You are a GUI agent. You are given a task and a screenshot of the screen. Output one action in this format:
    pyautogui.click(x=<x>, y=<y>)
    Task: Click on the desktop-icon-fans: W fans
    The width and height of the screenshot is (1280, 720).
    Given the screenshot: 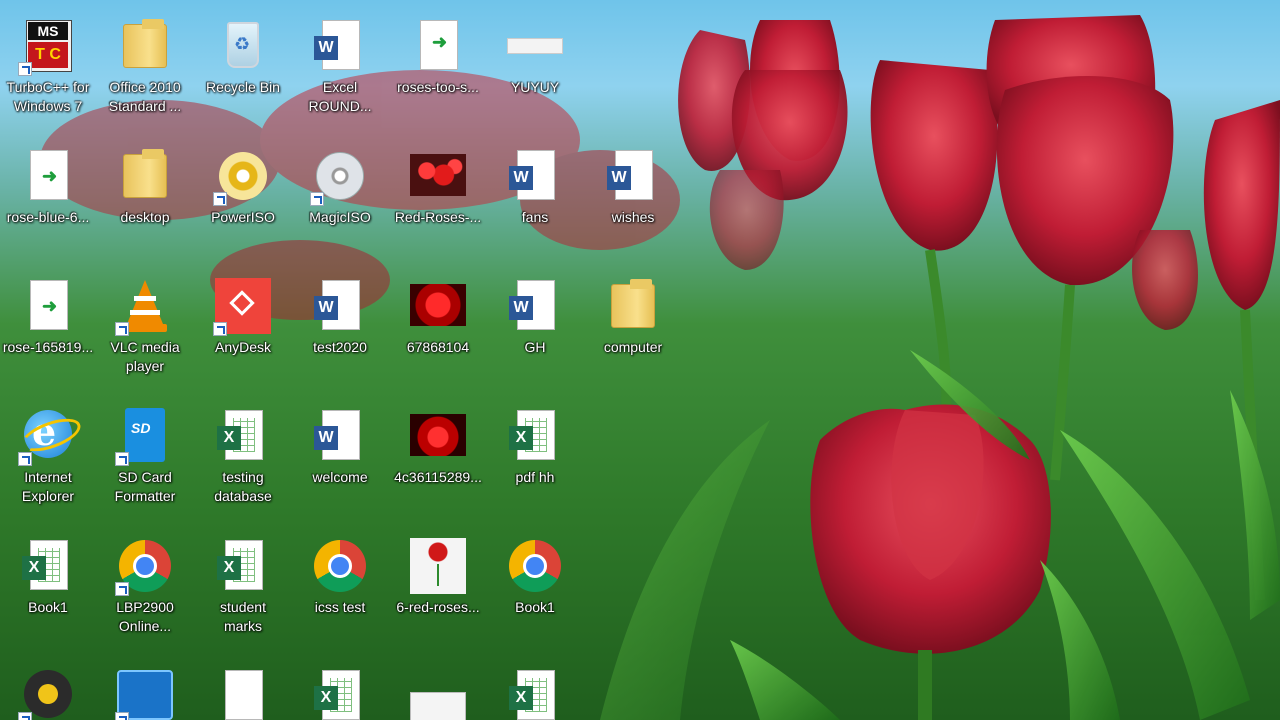 What is the action you would take?
    pyautogui.click(x=535, y=187)
    